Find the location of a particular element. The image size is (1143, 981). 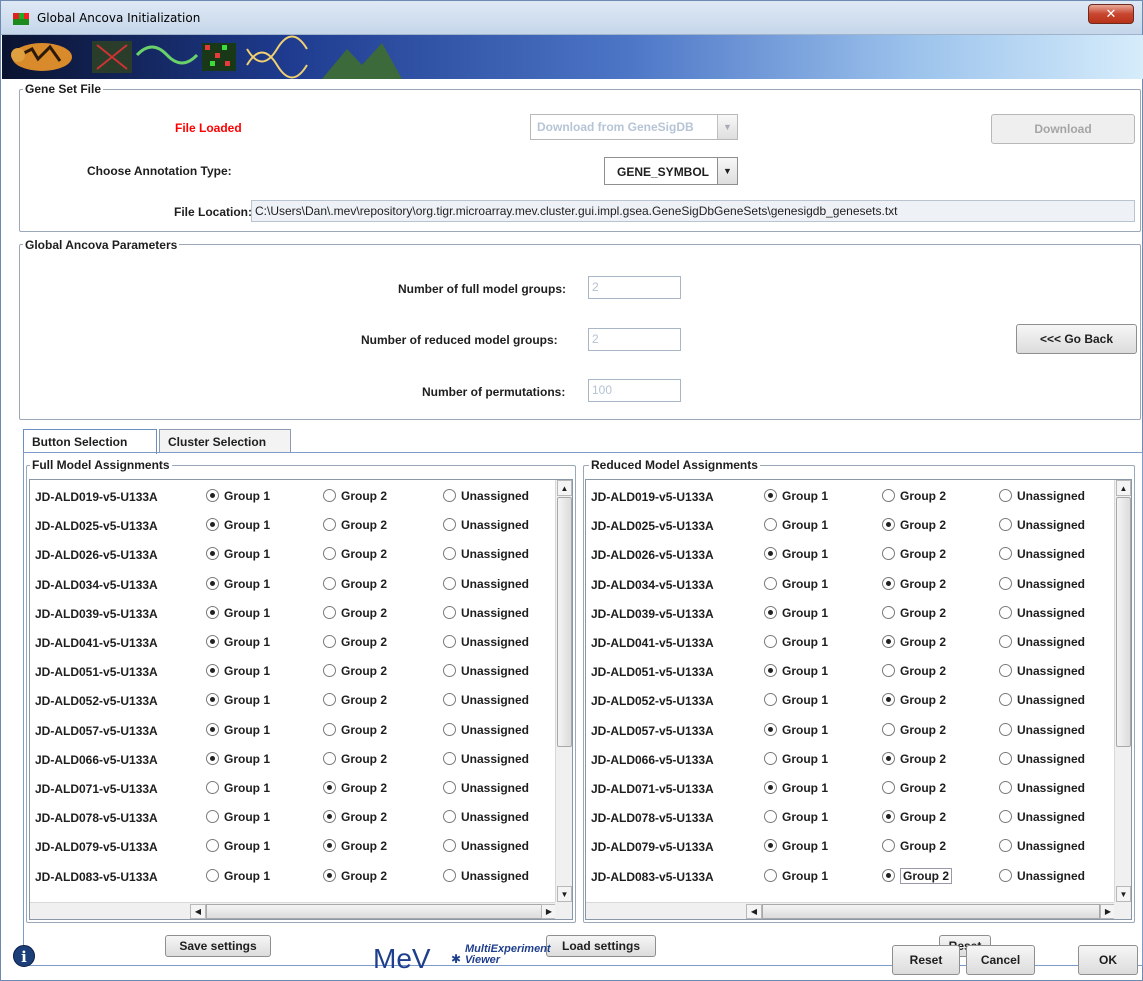

load-settings-button: Load settings is located at coordinates (601, 946).